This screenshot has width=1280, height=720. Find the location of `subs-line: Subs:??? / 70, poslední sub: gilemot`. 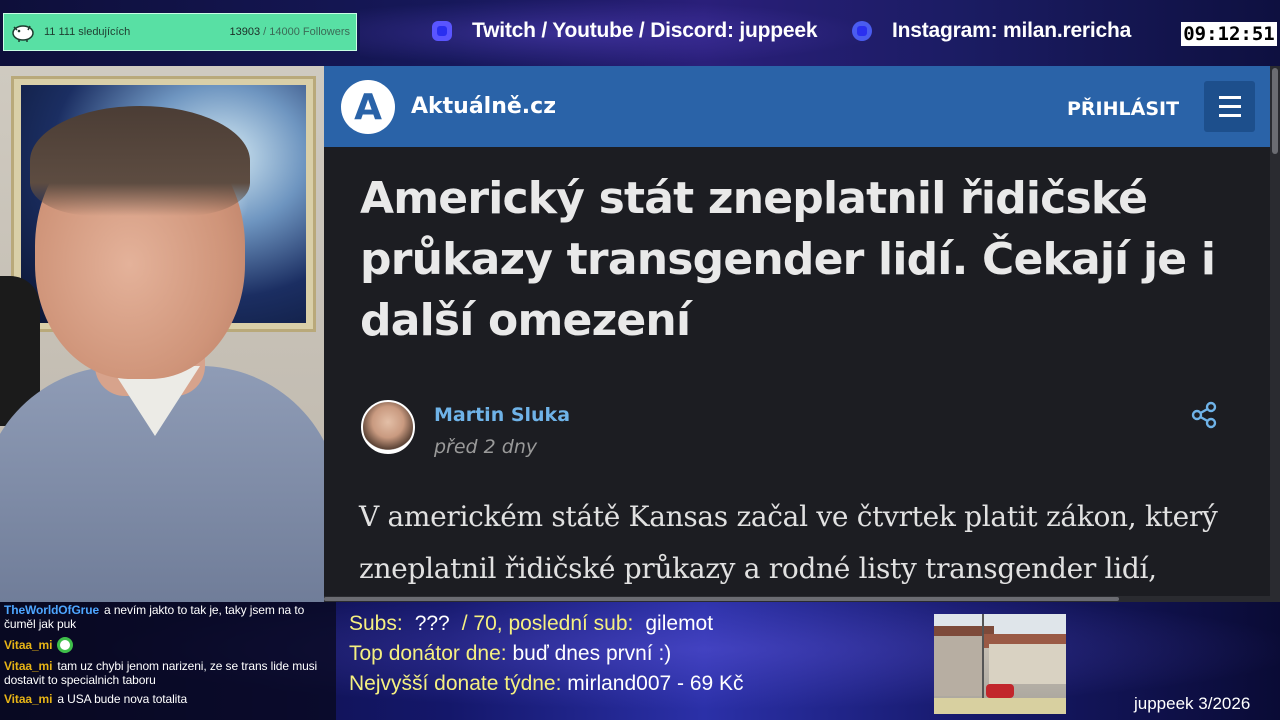

subs-line: Subs:??? / 70, poslední sub: gilemot is located at coordinates (546, 624).